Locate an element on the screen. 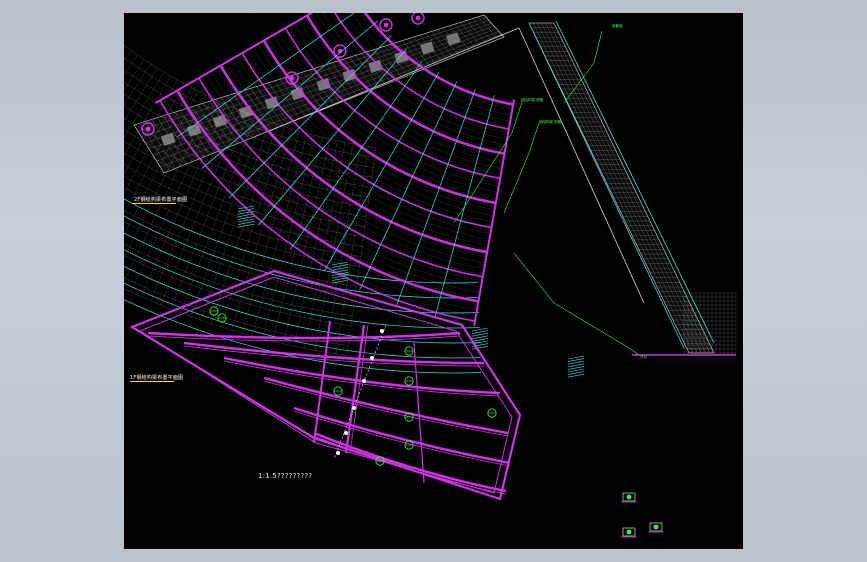  lower-plan-title-underline is located at coordinates (152, 381).